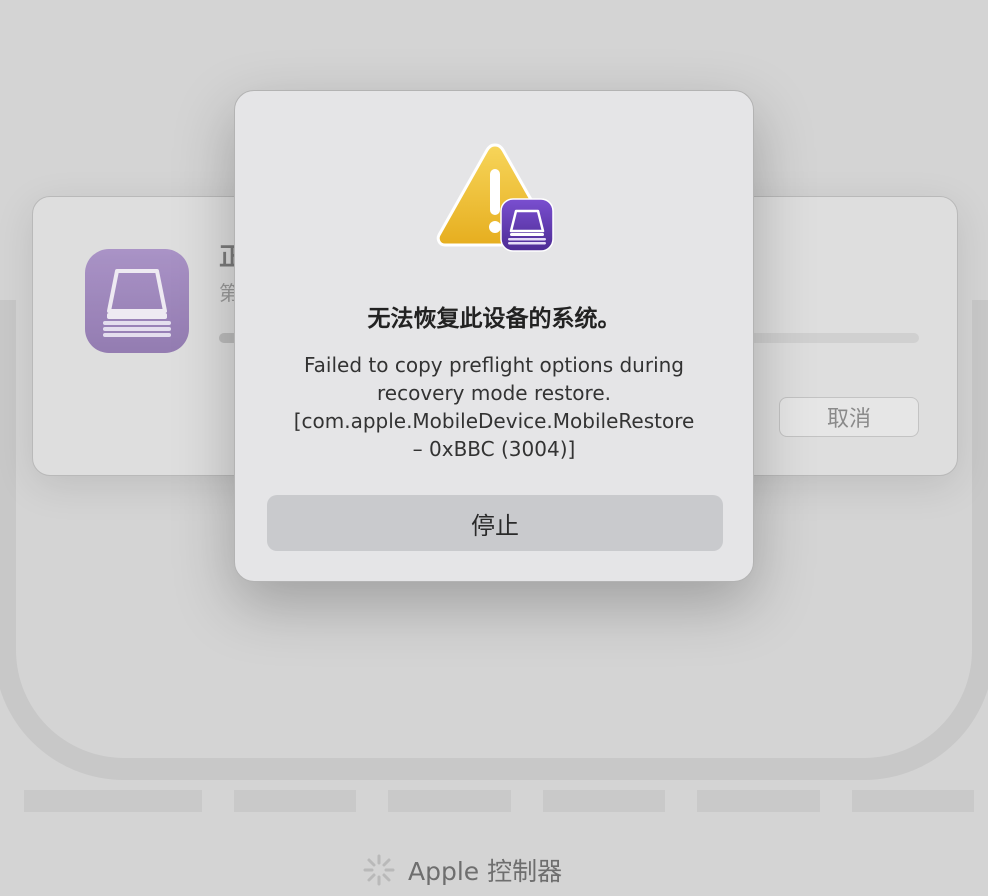  What do you see at coordinates (527, 225) in the screenshot?
I see `apple-configurator-badge-icon` at bounding box center [527, 225].